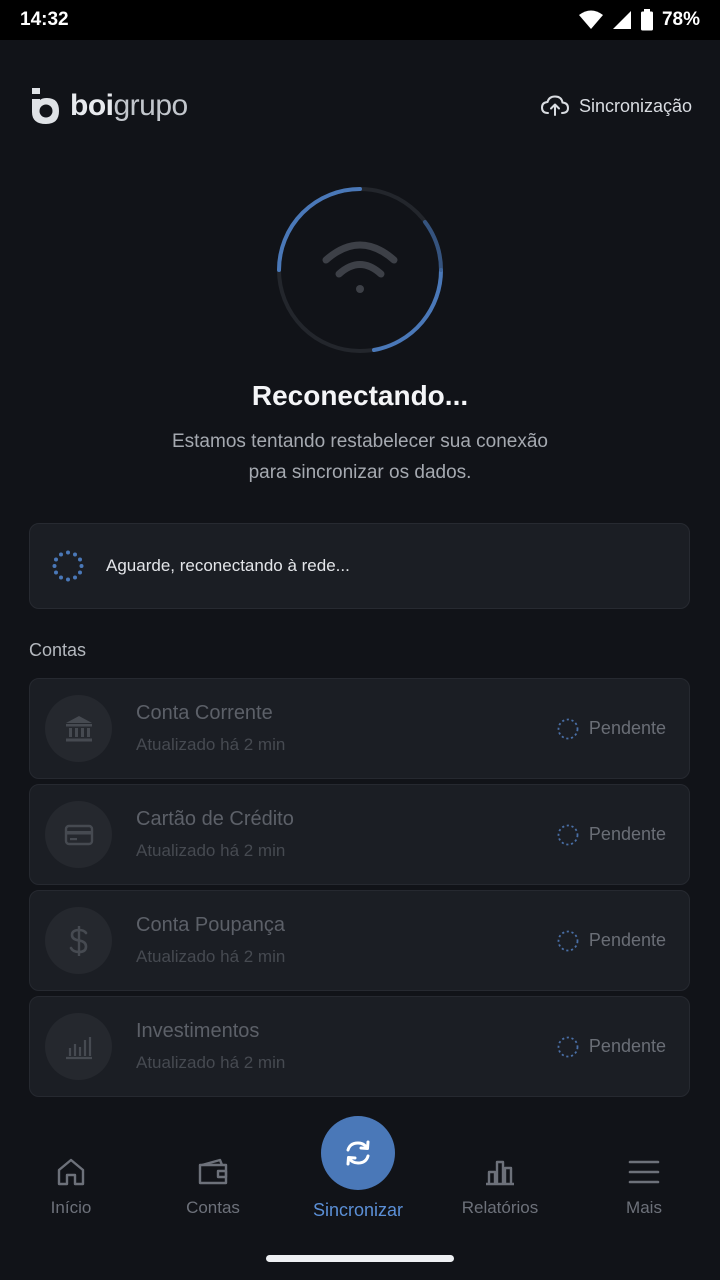 The height and width of the screenshot is (1280, 720). What do you see at coordinates (71, 1207) in the screenshot?
I see `nav-home-label: Início` at bounding box center [71, 1207].